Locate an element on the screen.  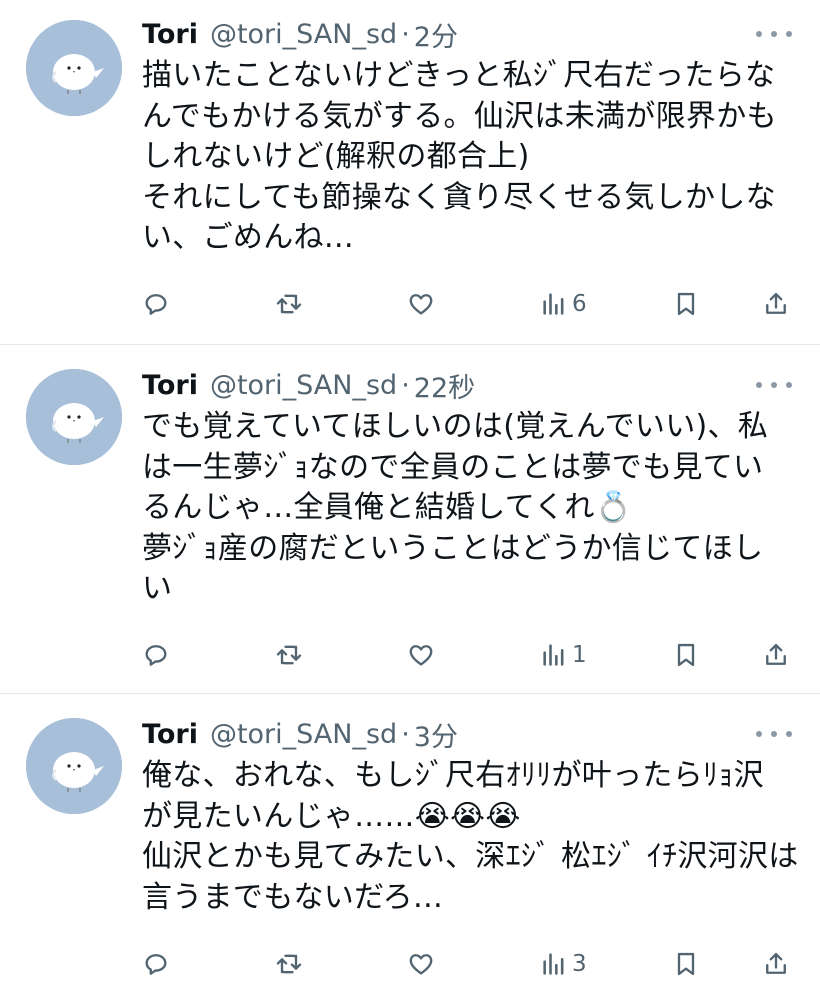
tweet-header: Tori @tori_SAN_sd · 22秒 is located at coordinates (308, 385).